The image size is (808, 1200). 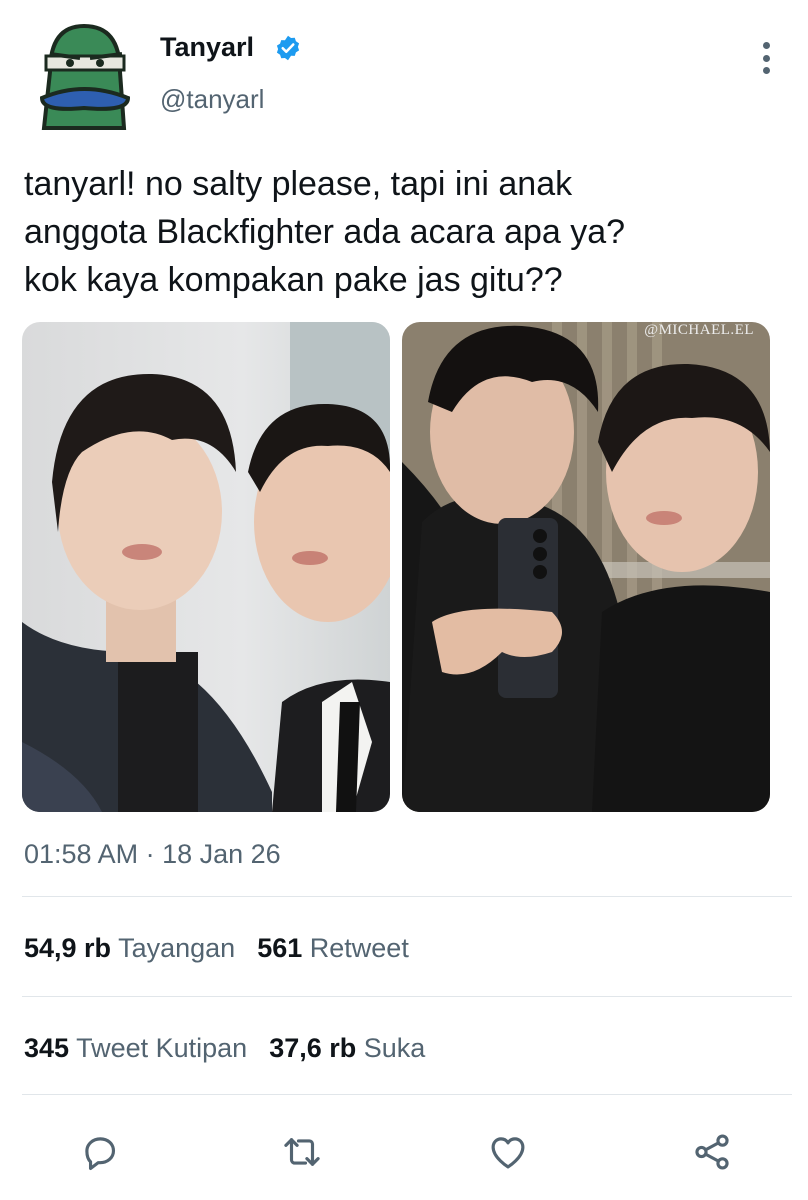 I want to click on views-count: 54,9 rb, so click(x=68, y=948).